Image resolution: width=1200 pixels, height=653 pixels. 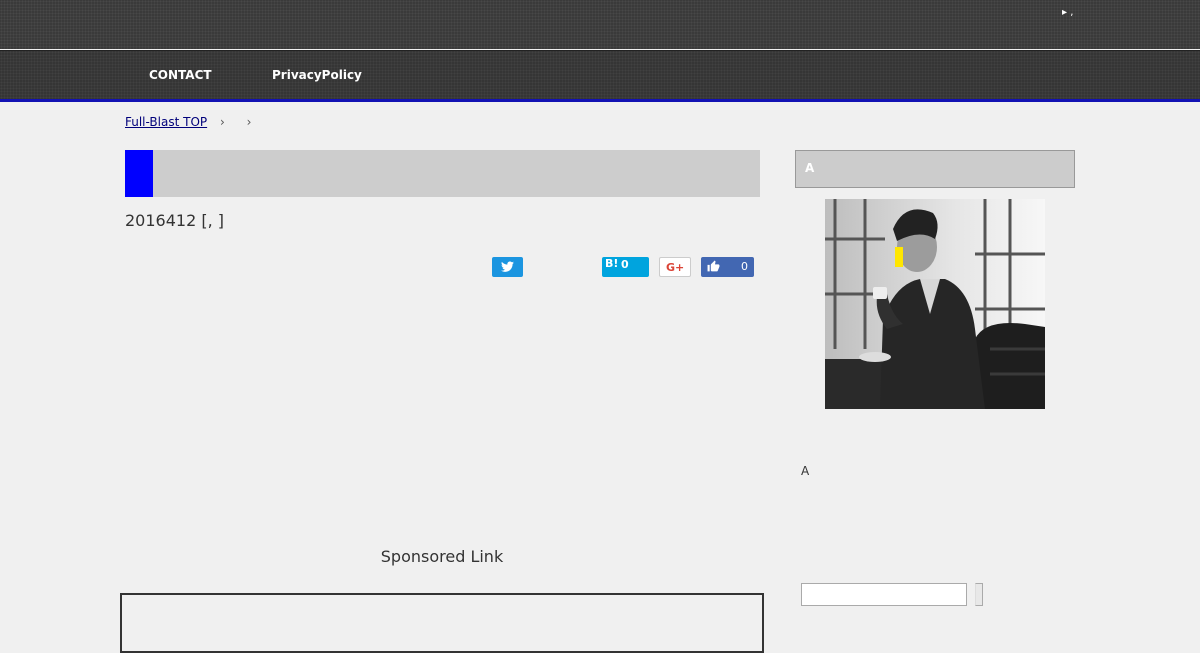 I want to click on profile-image, so click(x=935, y=304).